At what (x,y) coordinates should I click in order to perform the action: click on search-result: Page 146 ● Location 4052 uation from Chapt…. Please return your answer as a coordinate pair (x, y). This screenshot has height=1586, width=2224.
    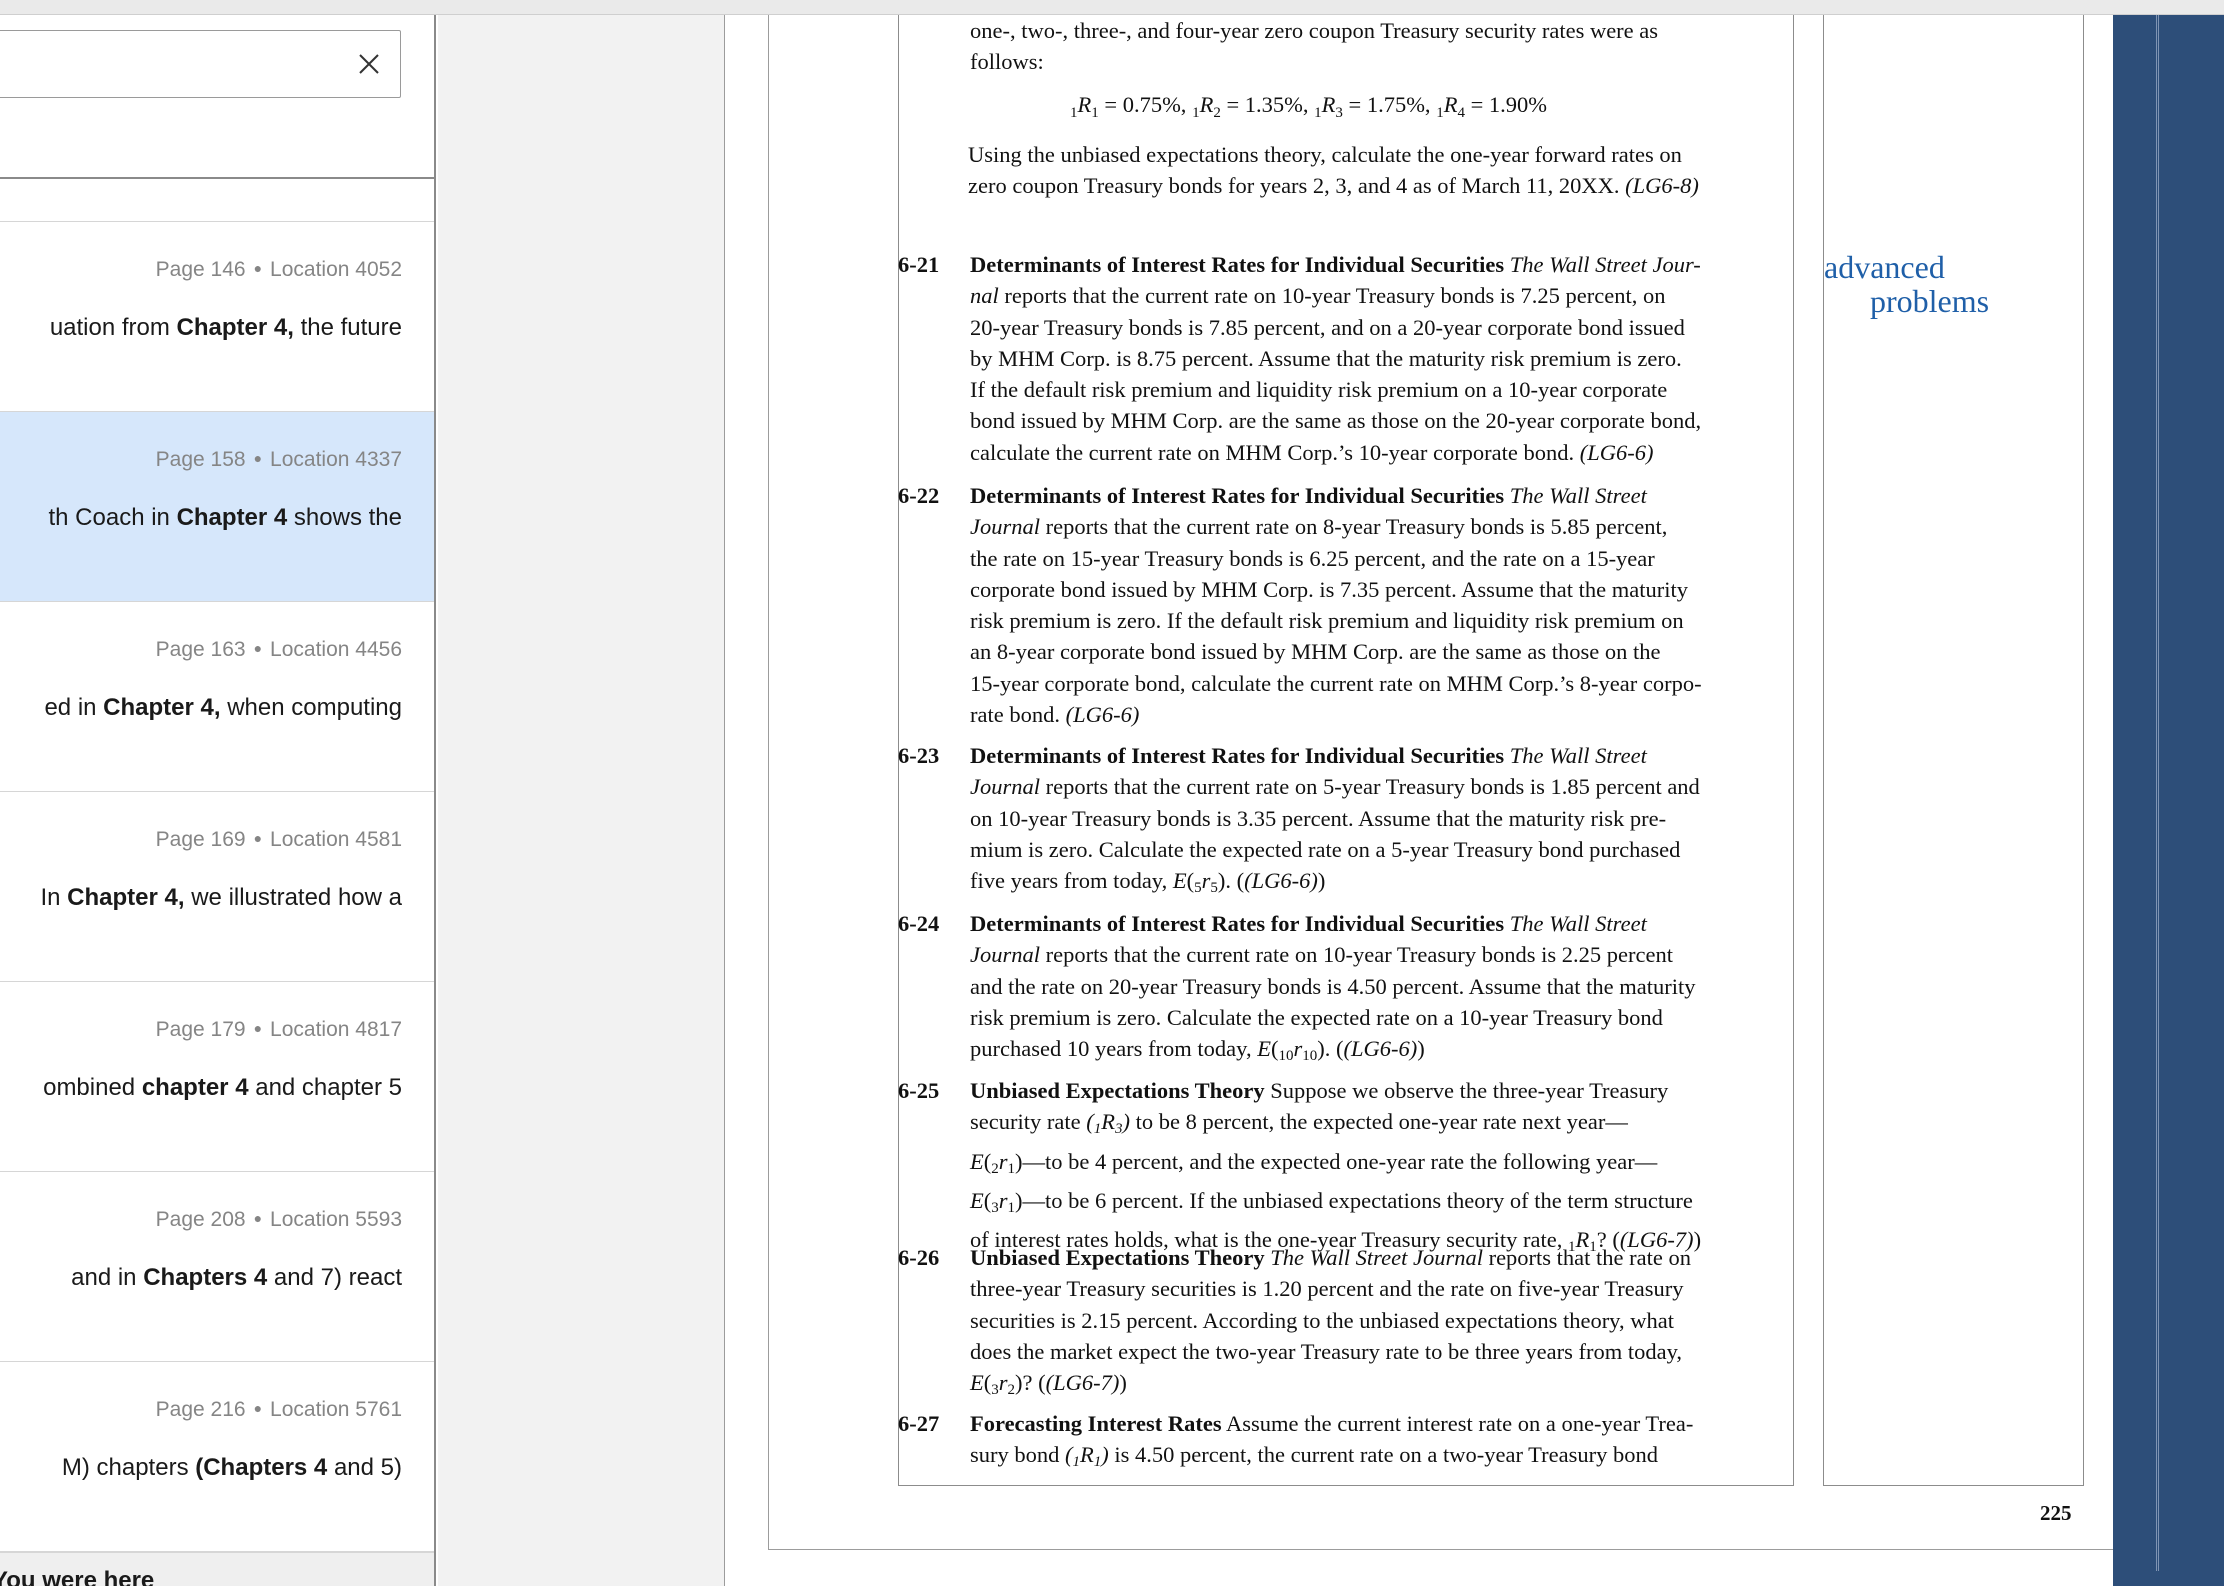
    Looking at the image, I should click on (217, 317).